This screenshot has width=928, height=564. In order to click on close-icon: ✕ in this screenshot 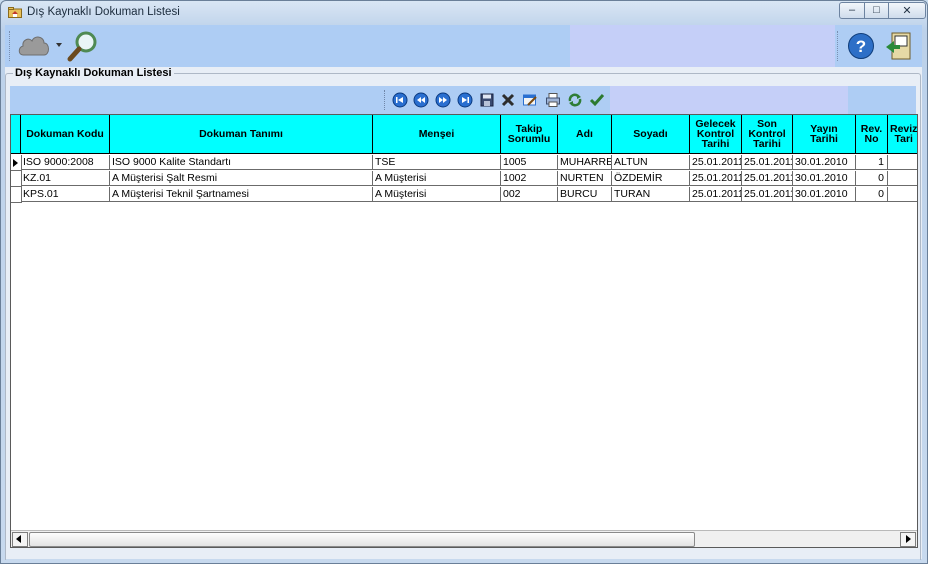, I will do `click(907, 11)`.